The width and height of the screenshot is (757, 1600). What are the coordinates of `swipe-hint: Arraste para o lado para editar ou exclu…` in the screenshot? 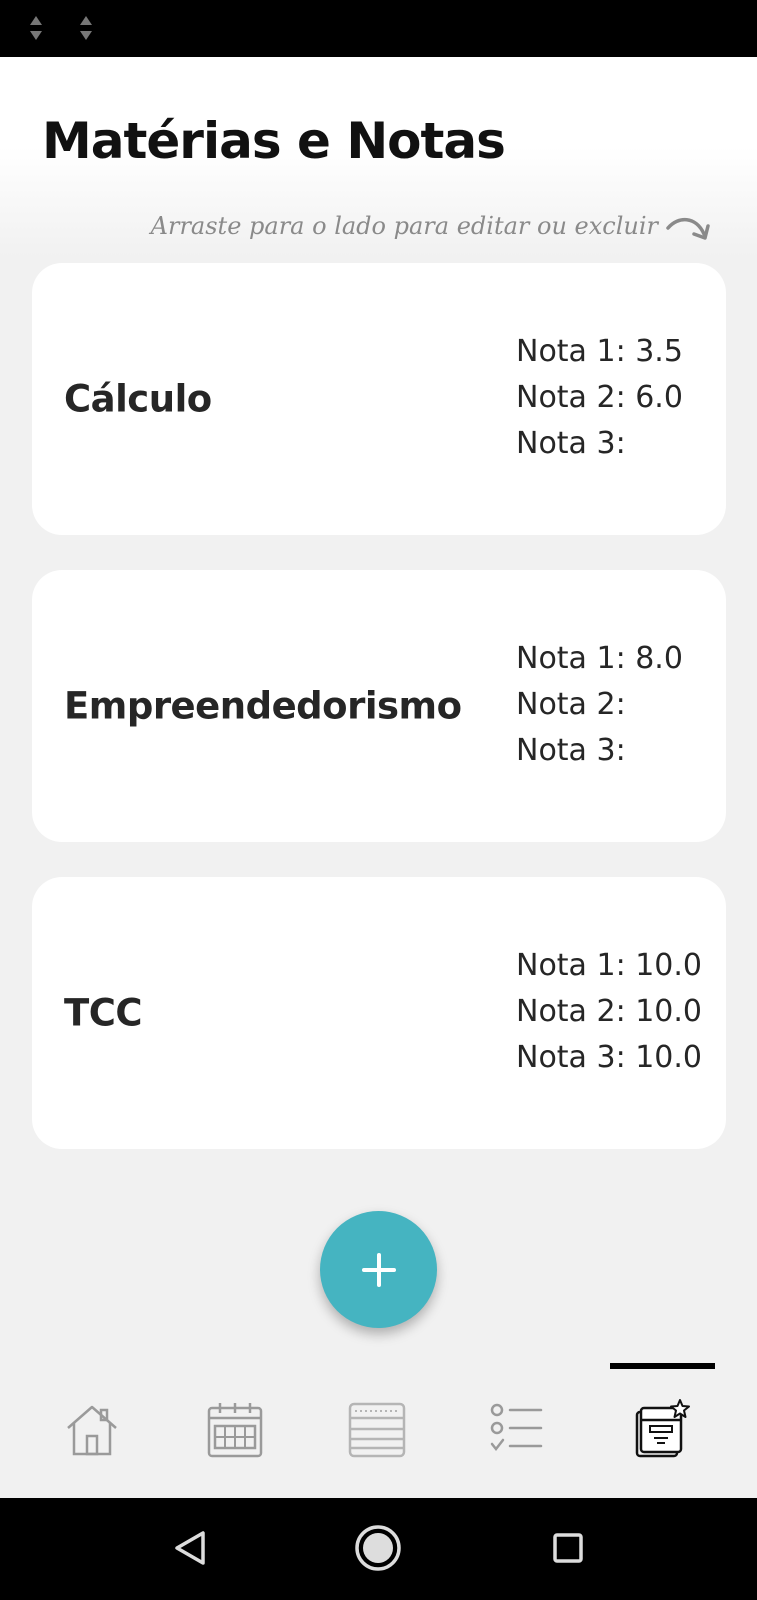 It's located at (410, 230).